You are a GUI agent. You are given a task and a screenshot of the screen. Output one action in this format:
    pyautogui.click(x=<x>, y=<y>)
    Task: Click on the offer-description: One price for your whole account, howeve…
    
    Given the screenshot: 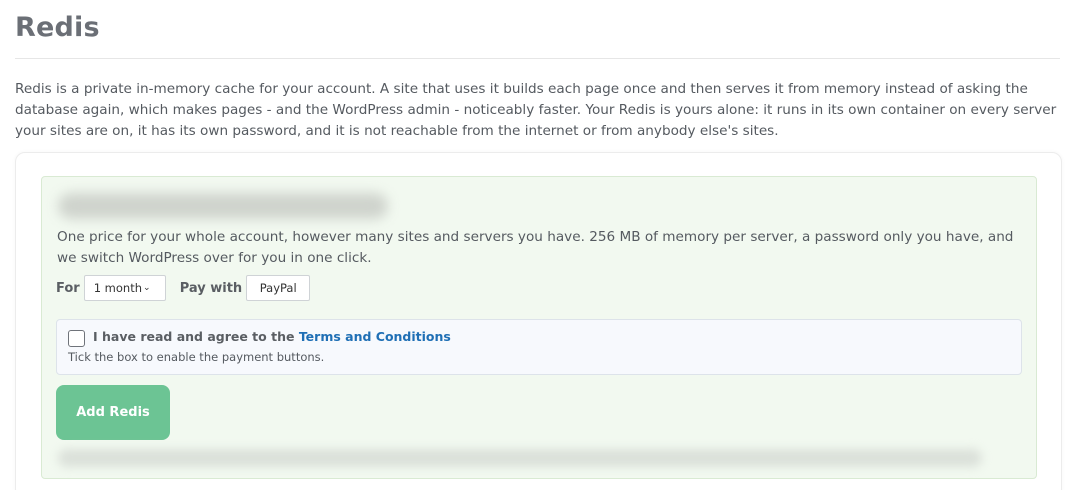 What is the action you would take?
    pyautogui.click(x=535, y=247)
    